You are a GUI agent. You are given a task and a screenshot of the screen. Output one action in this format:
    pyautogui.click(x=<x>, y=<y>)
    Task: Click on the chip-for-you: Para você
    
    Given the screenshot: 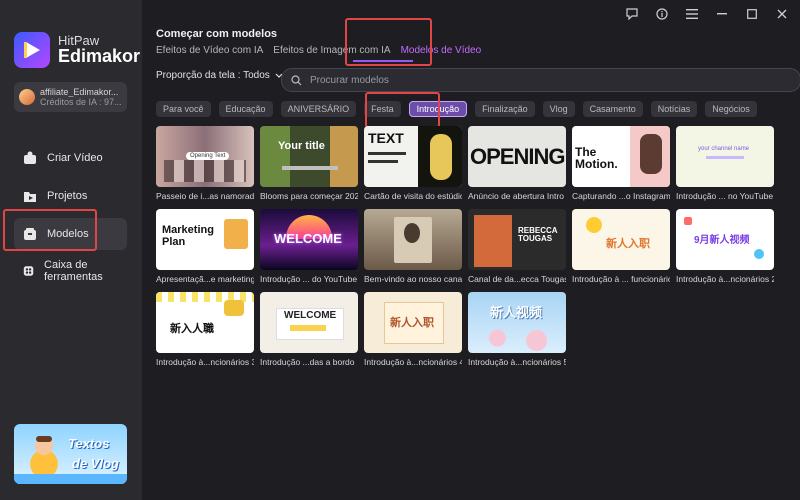 What is the action you would take?
    pyautogui.click(x=183, y=109)
    